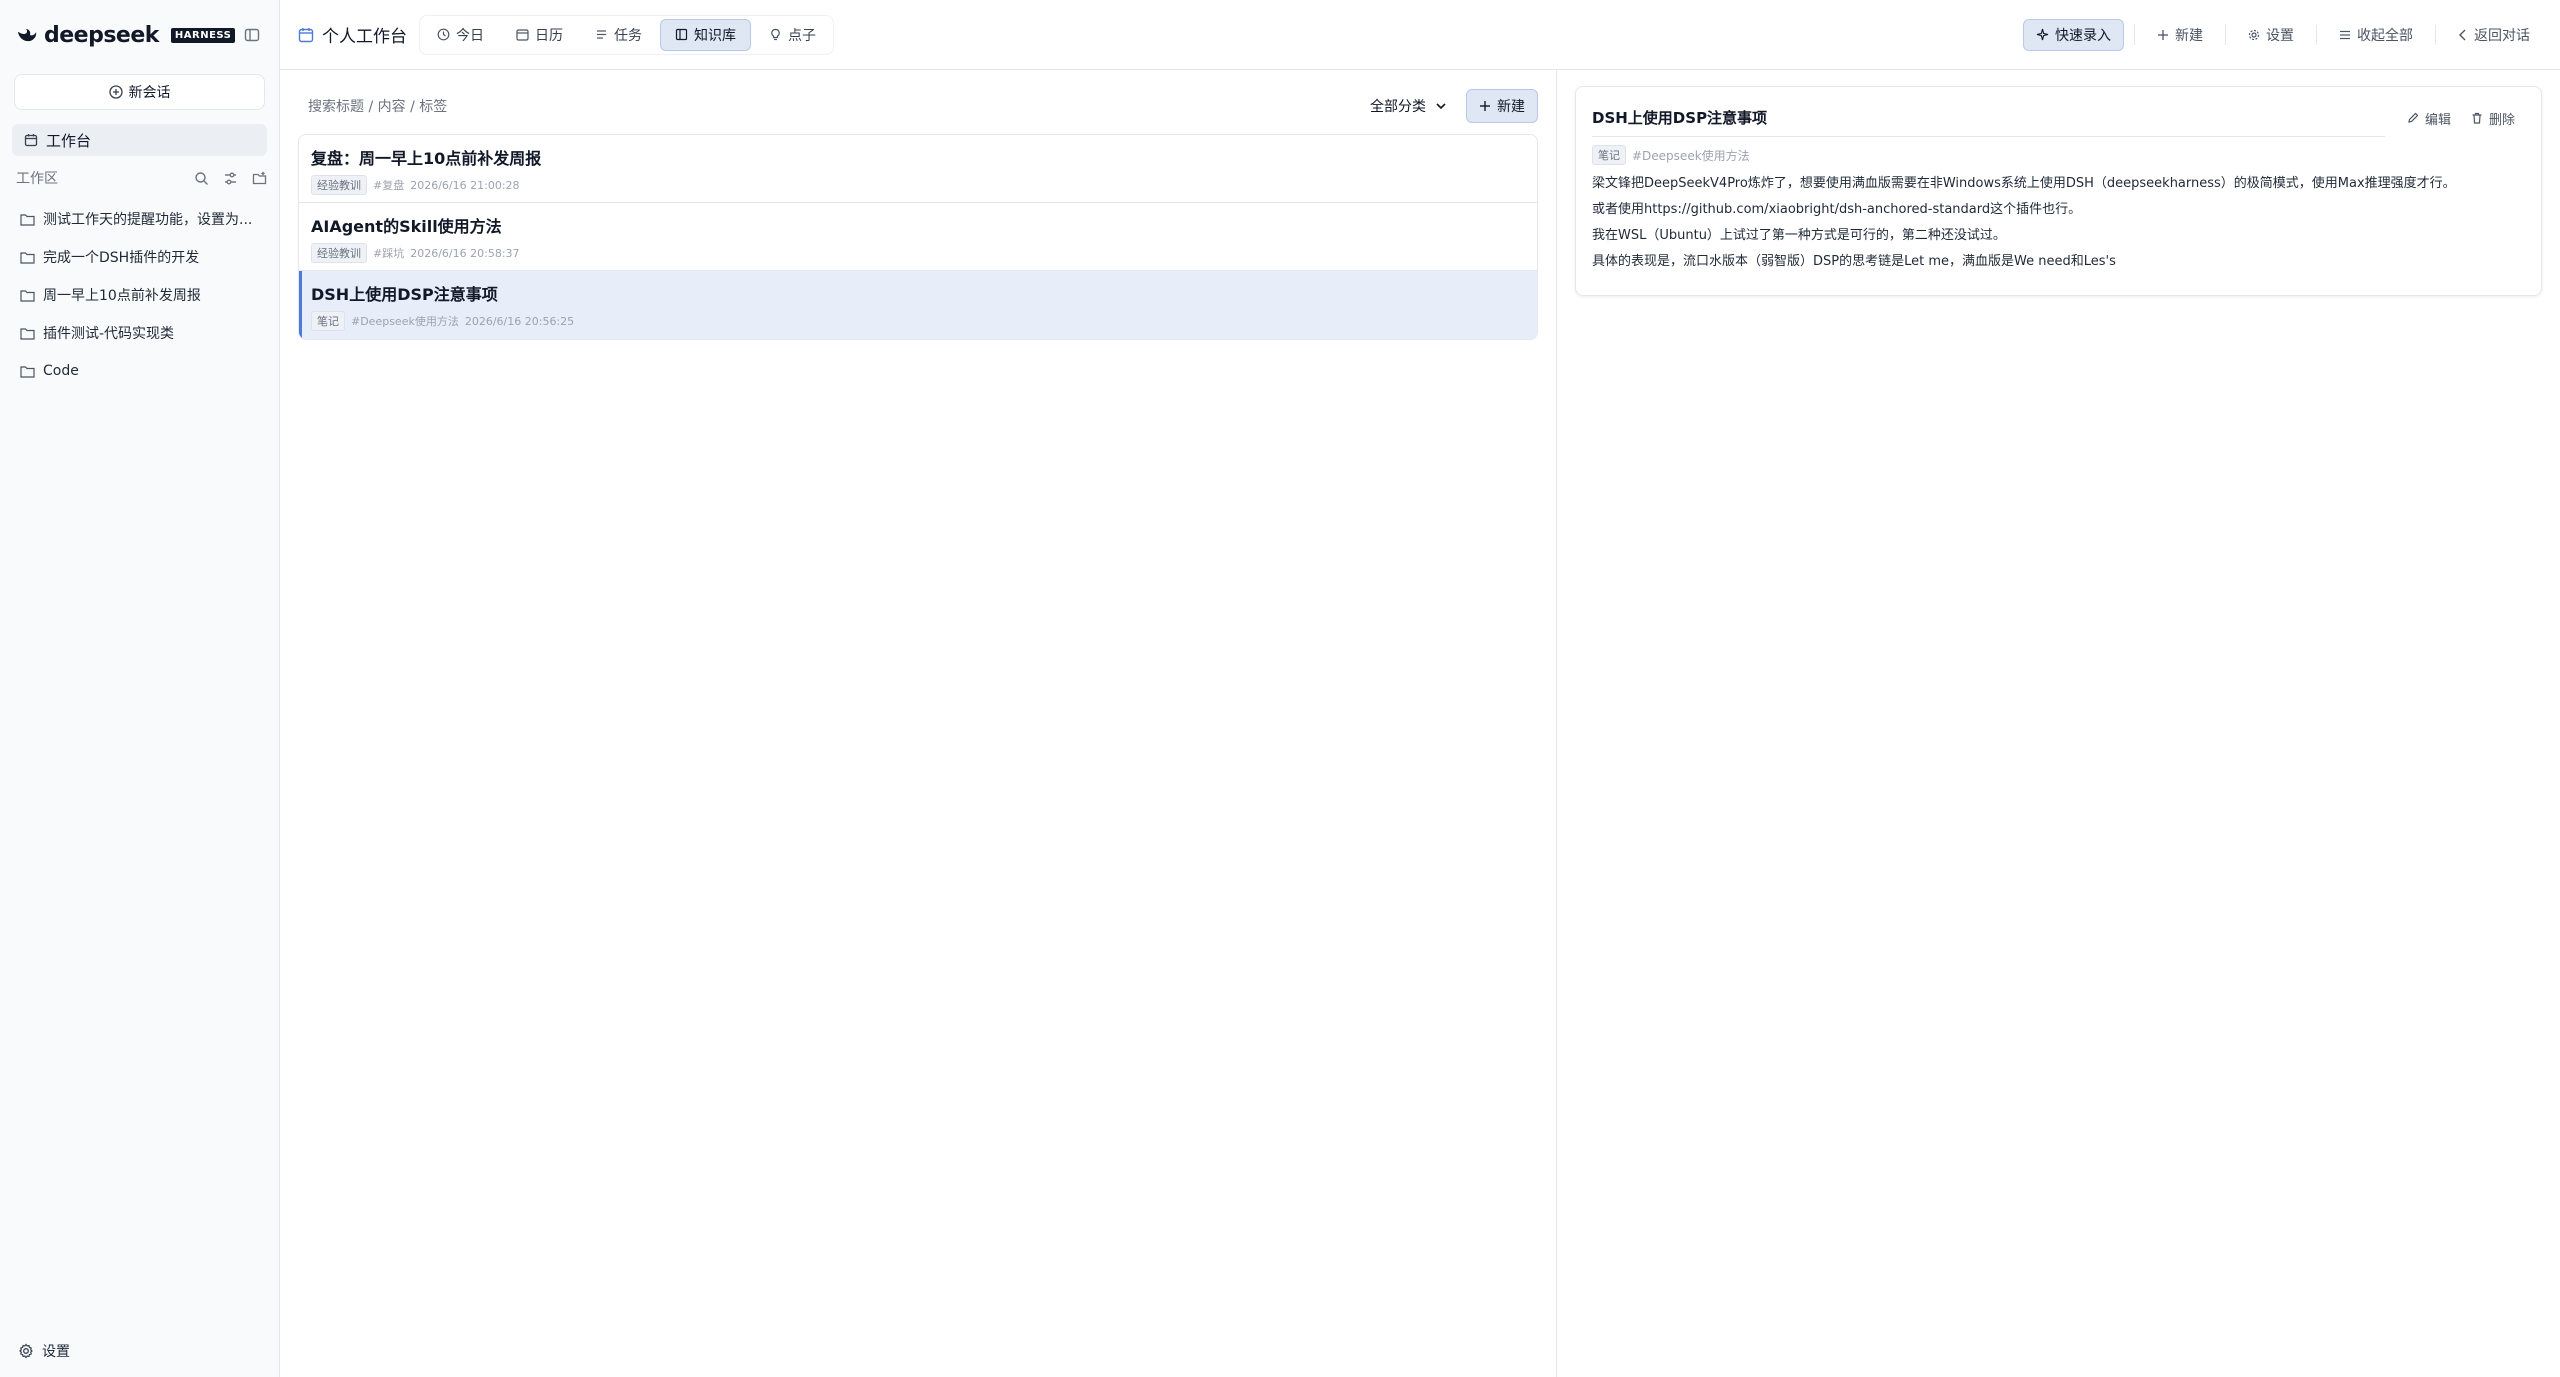  I want to click on workspace-item: 完成一个DSH插件的开发, so click(139, 257).